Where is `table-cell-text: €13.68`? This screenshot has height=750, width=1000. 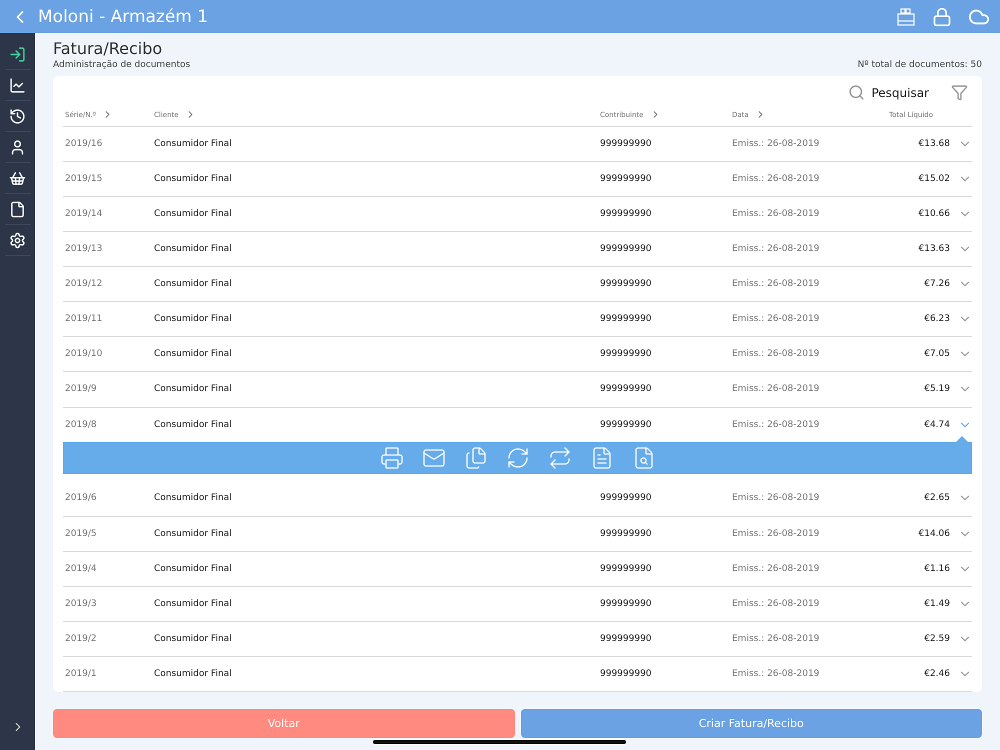 table-cell-text: €13.68 is located at coordinates (934, 143).